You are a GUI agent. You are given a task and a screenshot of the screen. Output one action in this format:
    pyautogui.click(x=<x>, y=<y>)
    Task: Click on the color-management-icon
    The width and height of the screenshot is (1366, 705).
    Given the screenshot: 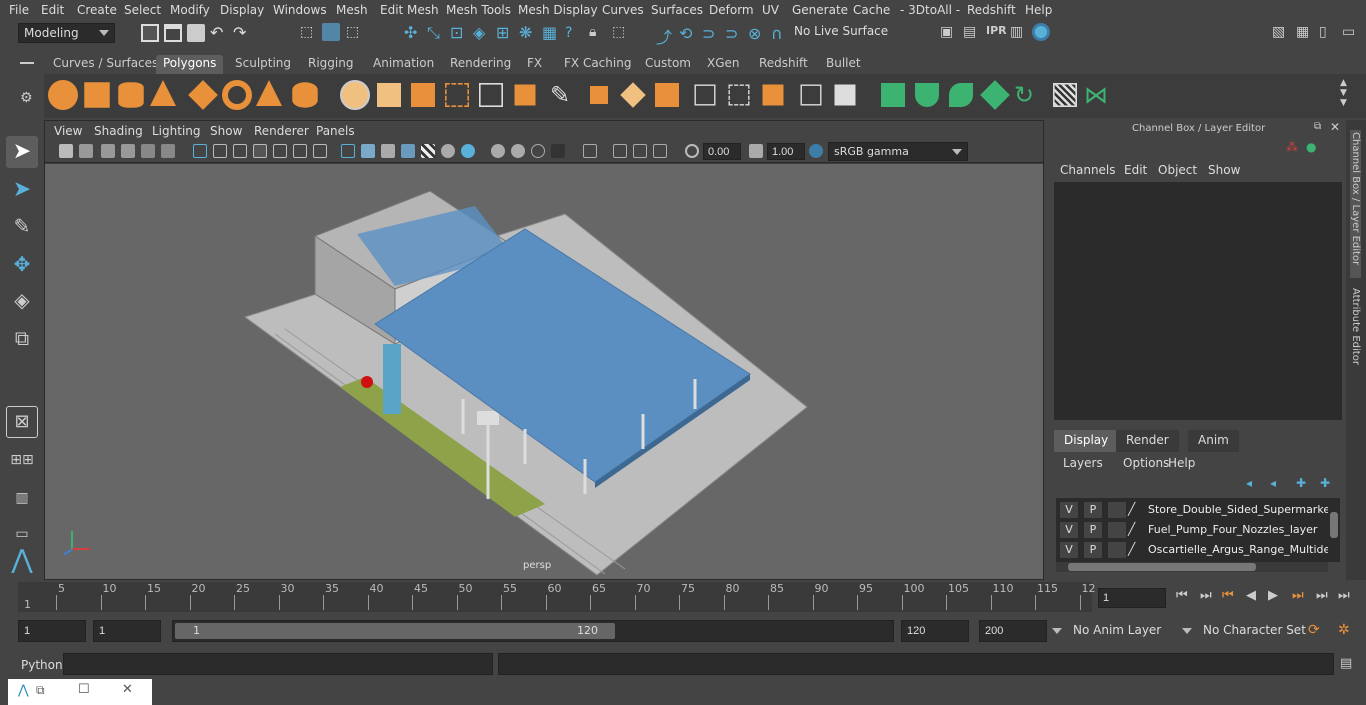 What is the action you would take?
    pyautogui.click(x=816, y=151)
    